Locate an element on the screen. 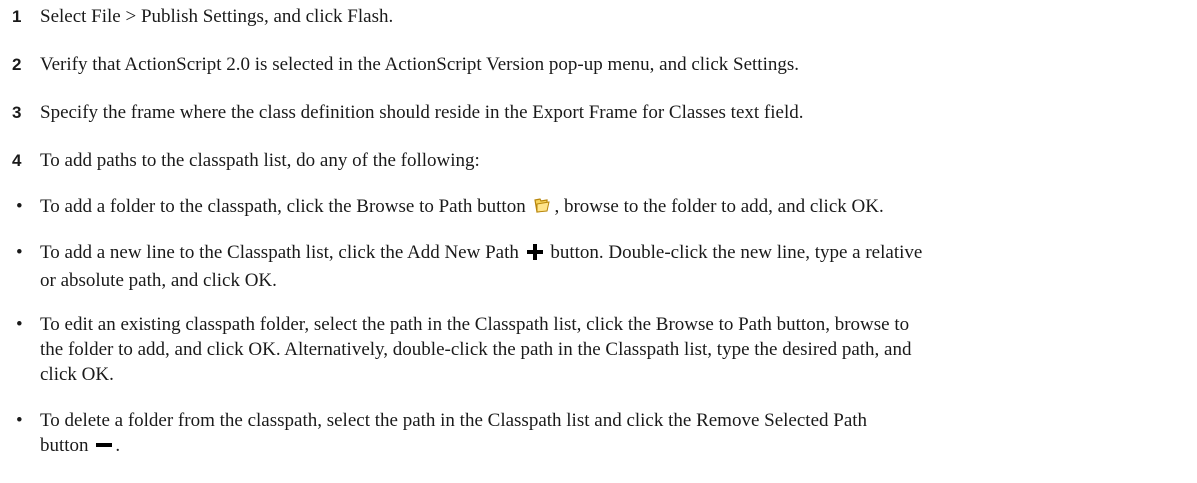 The width and height of the screenshot is (1197, 483). minus-icon is located at coordinates (104, 448).